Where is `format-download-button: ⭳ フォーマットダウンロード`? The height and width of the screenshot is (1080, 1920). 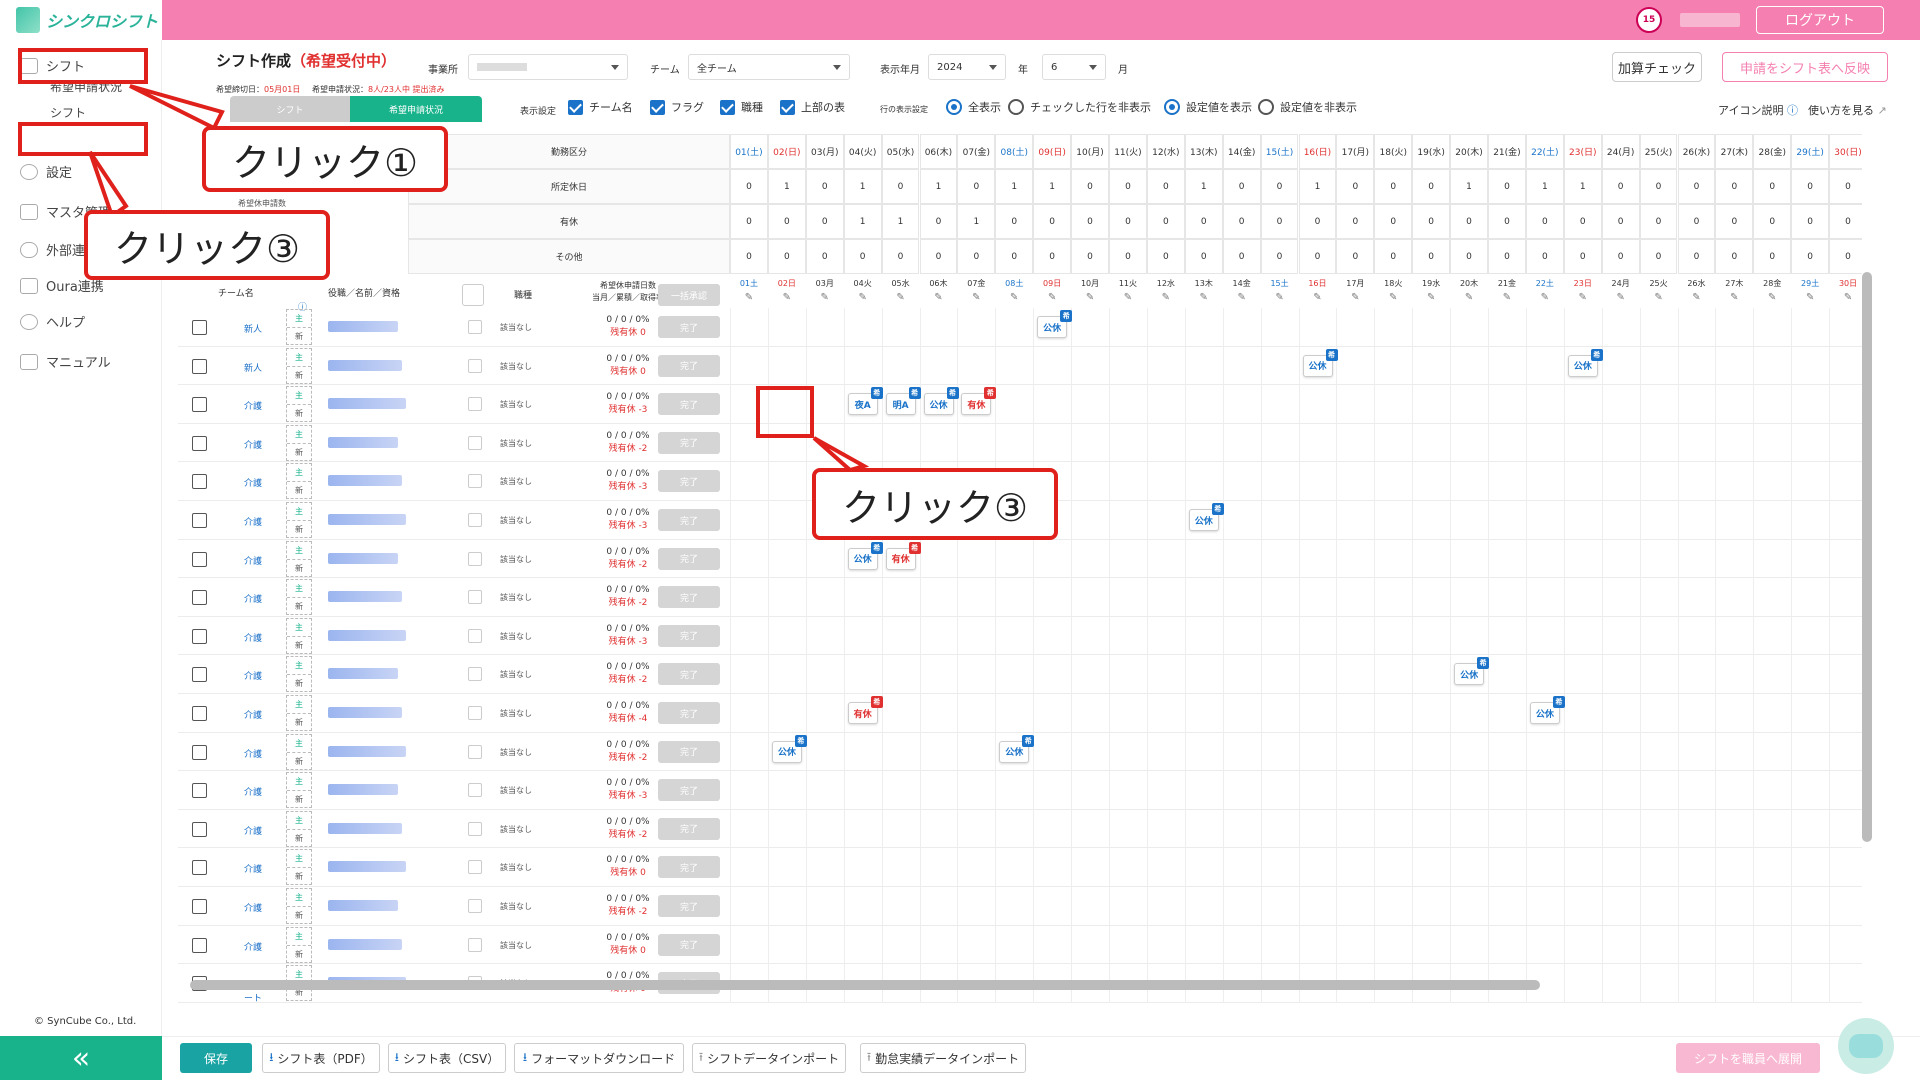
format-download-button: ⭳ フォーマットダウンロード is located at coordinates (599, 1058).